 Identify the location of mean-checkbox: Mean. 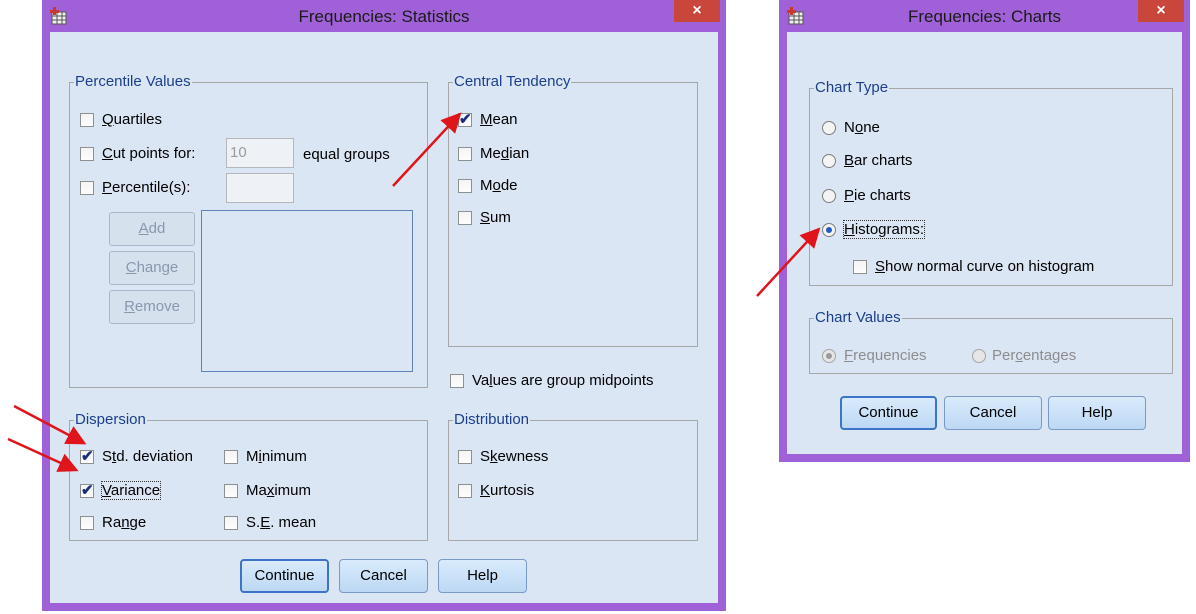
(488, 119).